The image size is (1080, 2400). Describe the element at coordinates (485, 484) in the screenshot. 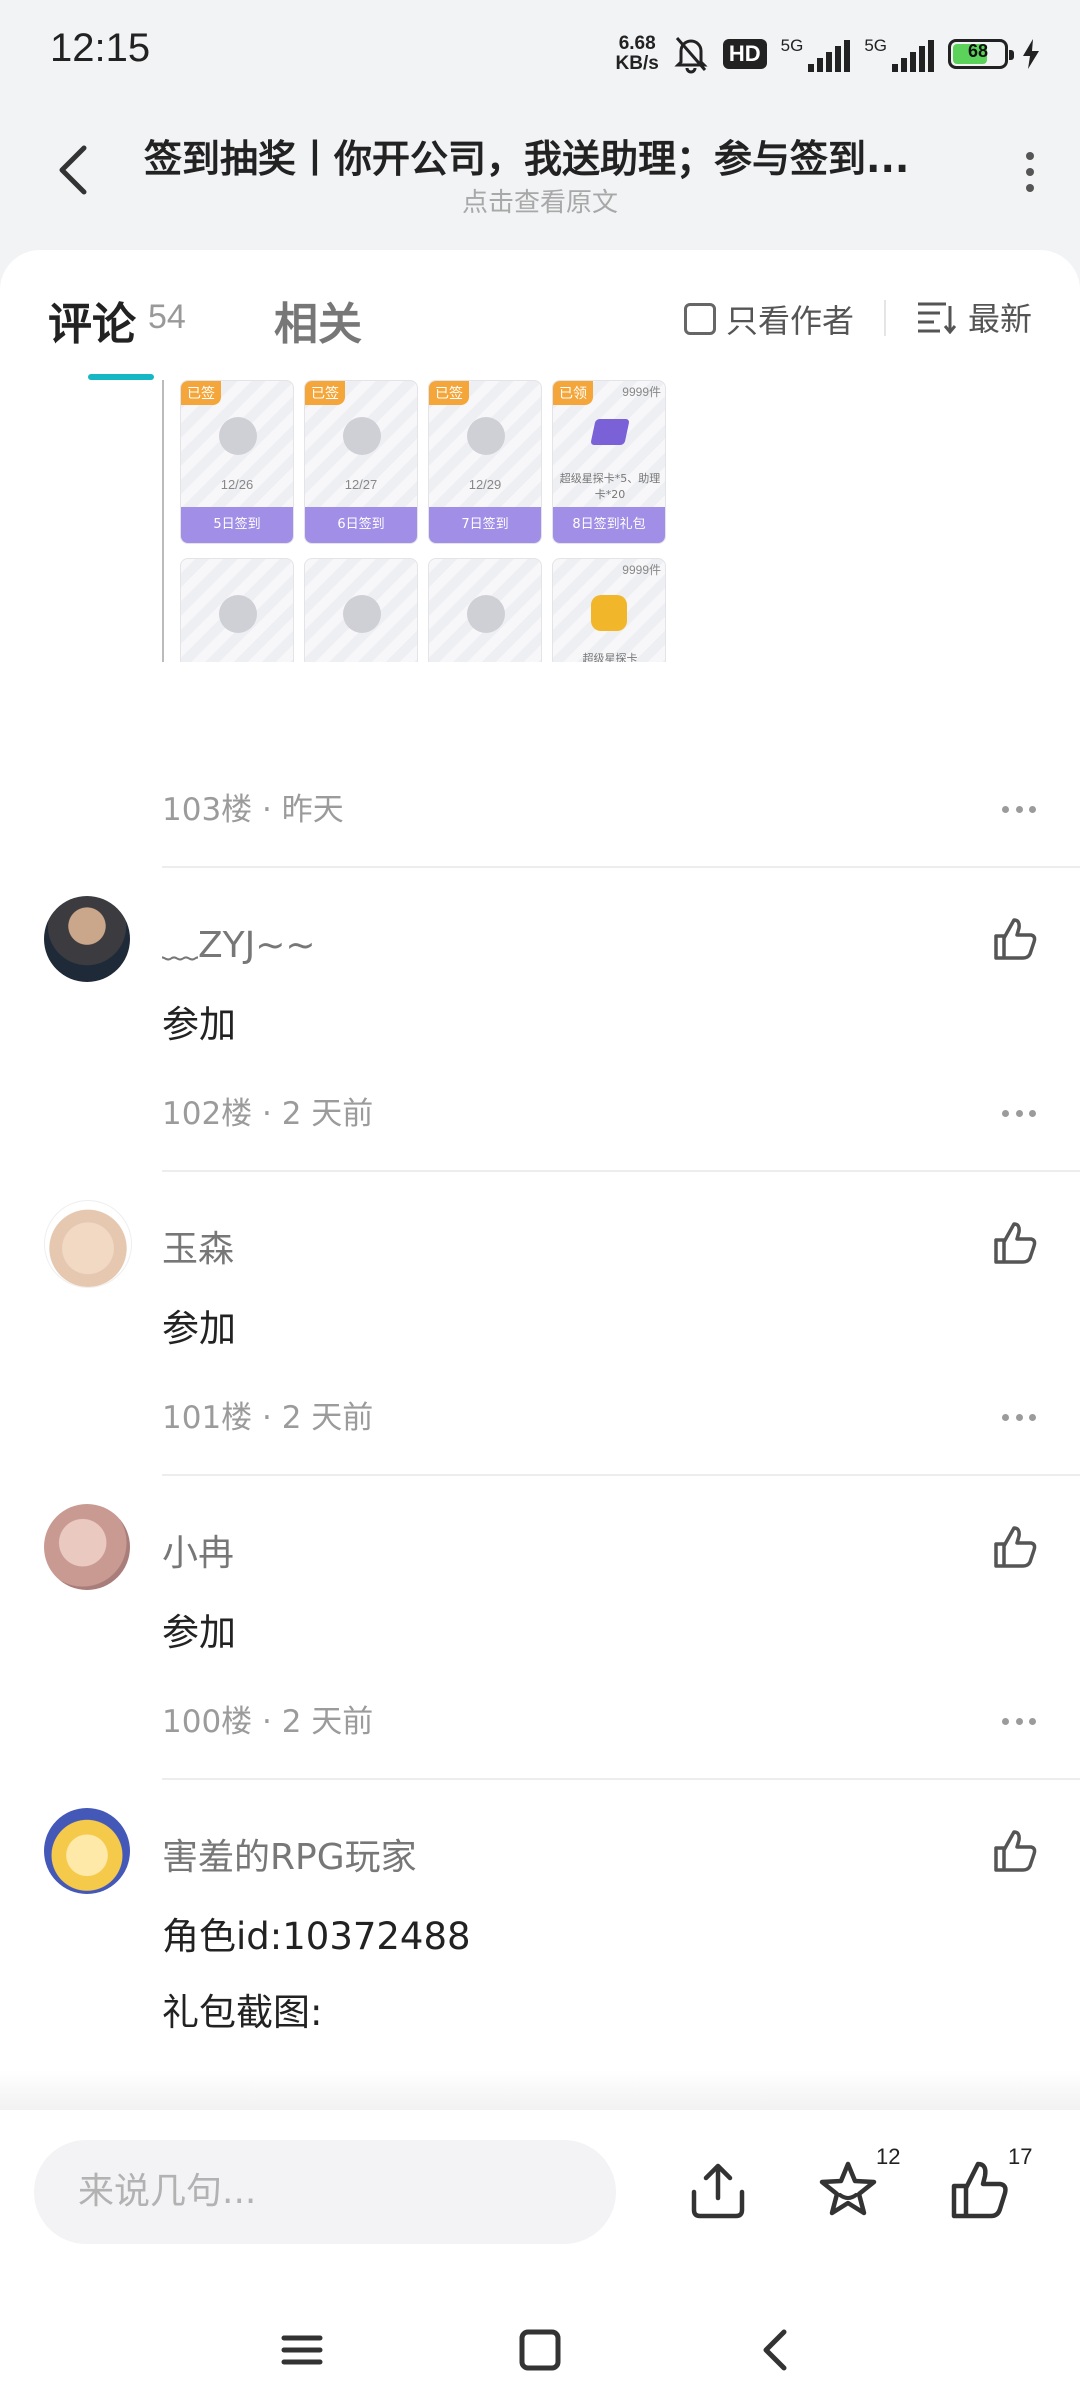

I see `card-date: 12/29` at that location.